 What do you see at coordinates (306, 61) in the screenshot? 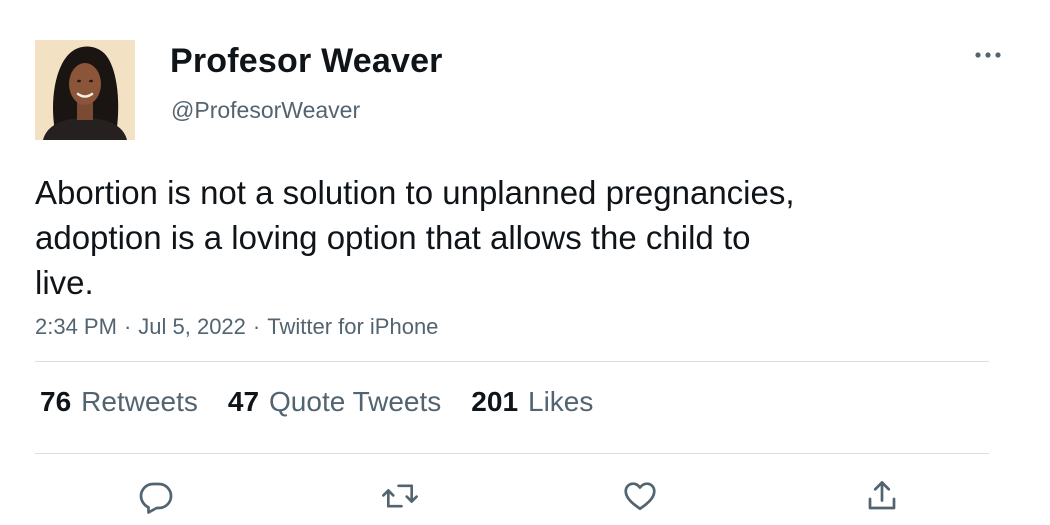
I see `display-name: Profesor Weaver` at bounding box center [306, 61].